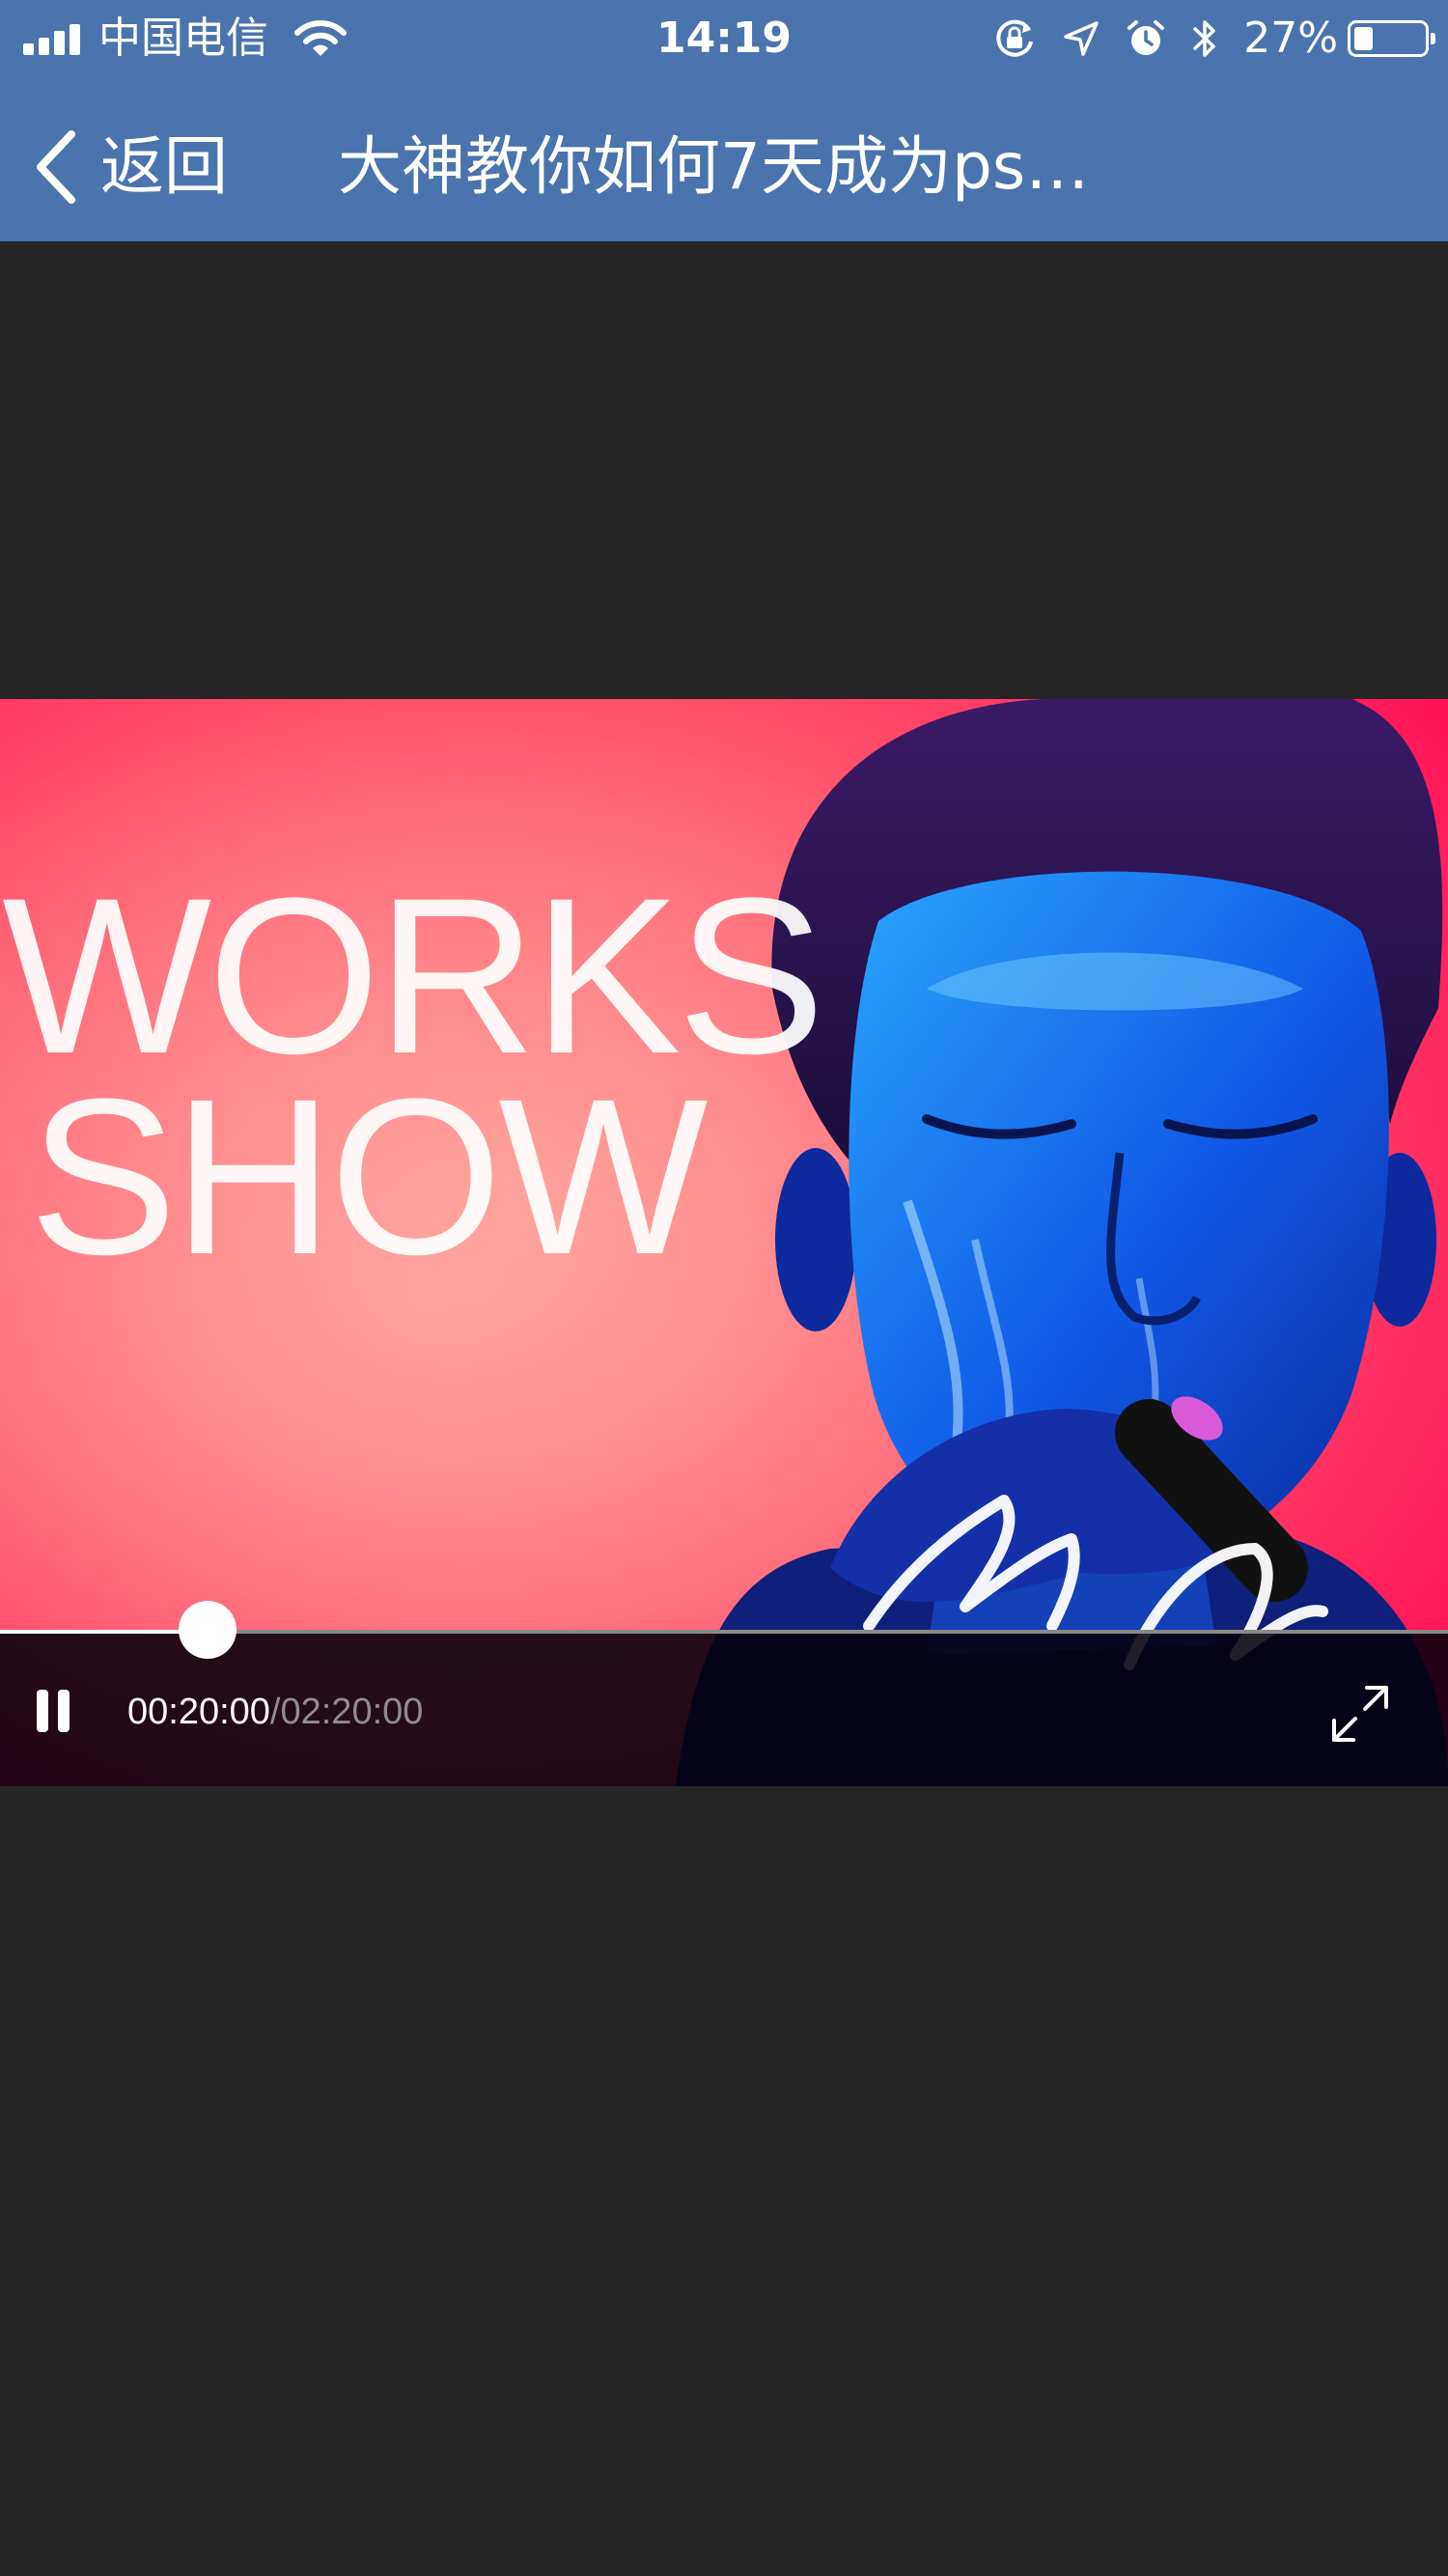 The width and height of the screenshot is (1448, 2576). I want to click on back-button: 返回, so click(130, 167).